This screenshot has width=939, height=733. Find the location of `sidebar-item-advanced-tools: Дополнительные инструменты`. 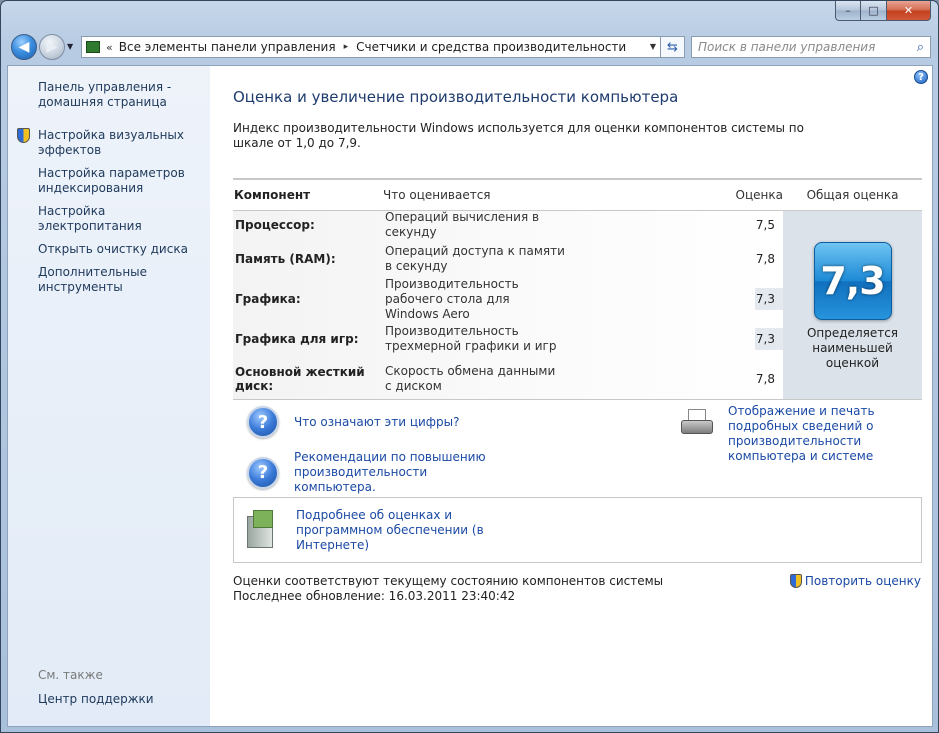

sidebar-item-advanced-tools: Дополнительные инструменты is located at coordinates (109, 280).